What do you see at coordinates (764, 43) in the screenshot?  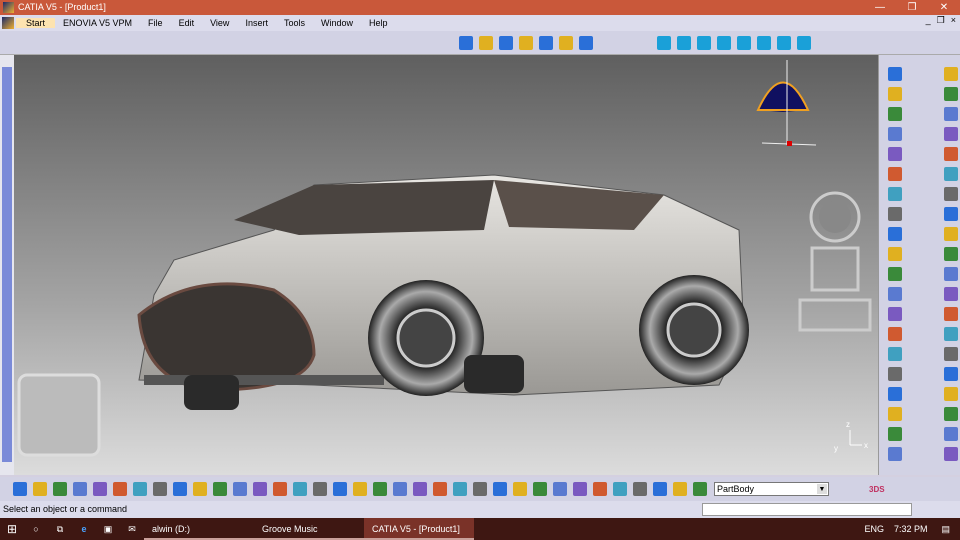 I see `top-view-icon` at bounding box center [764, 43].